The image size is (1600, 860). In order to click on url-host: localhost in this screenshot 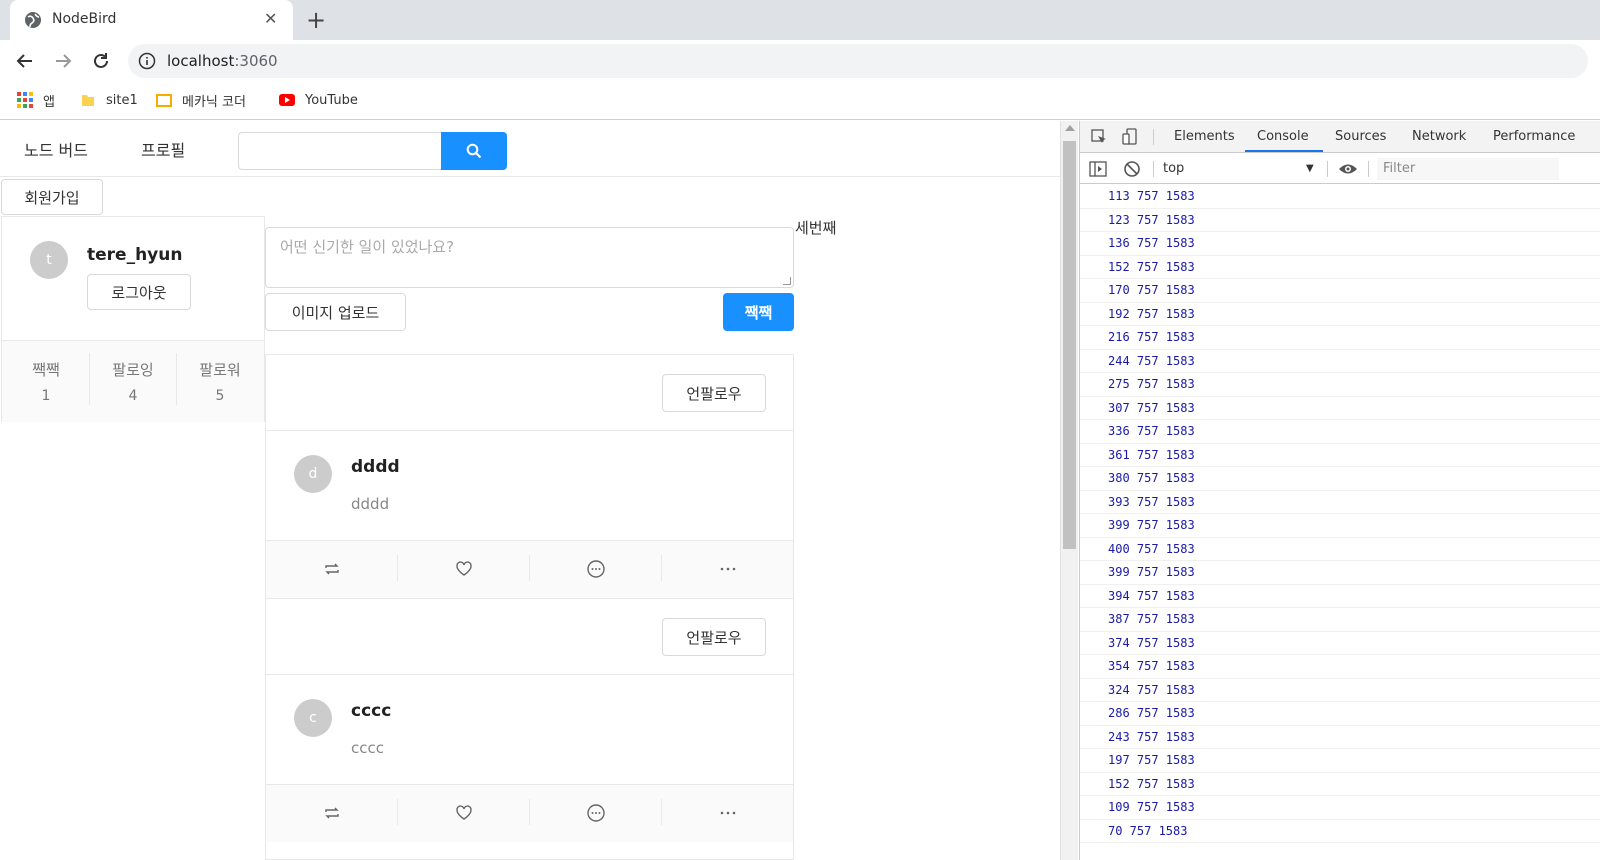, I will do `click(201, 61)`.